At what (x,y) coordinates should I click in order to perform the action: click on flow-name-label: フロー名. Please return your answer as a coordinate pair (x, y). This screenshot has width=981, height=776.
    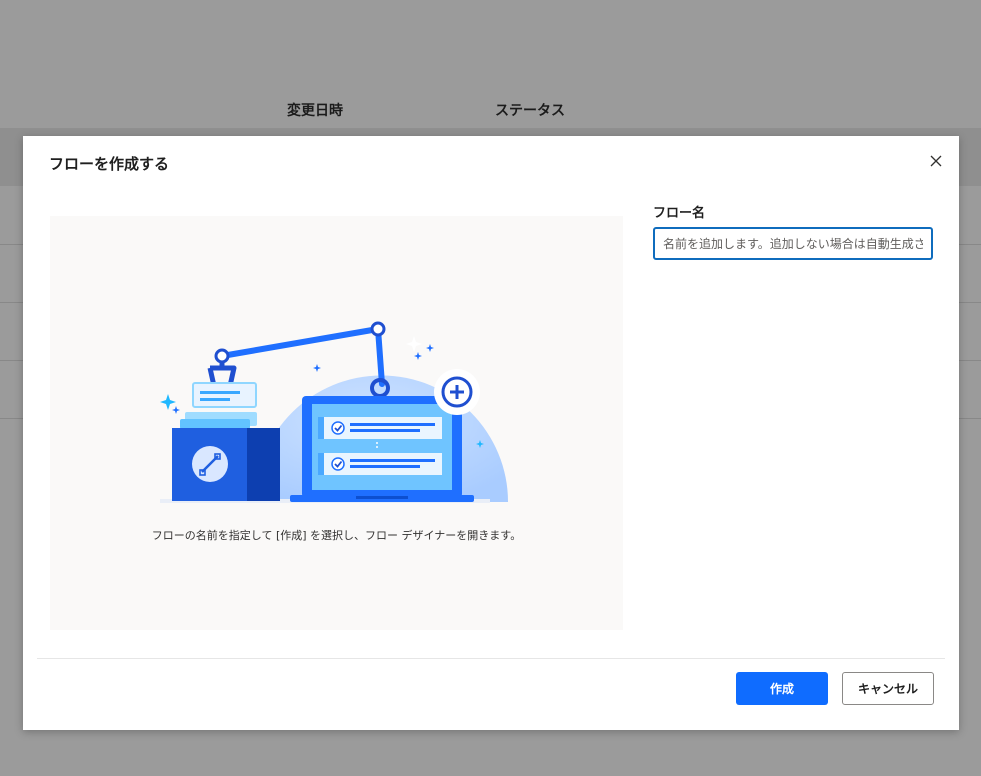
    Looking at the image, I should click on (679, 213).